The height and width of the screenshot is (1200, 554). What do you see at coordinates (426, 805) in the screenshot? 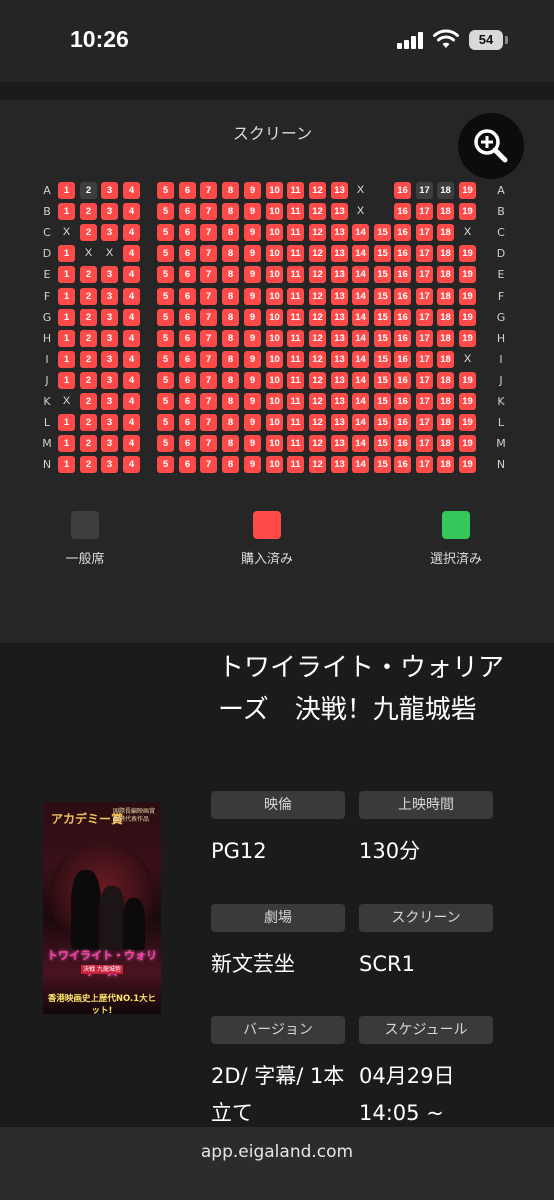
I see `runtime-label: 上映時間` at bounding box center [426, 805].